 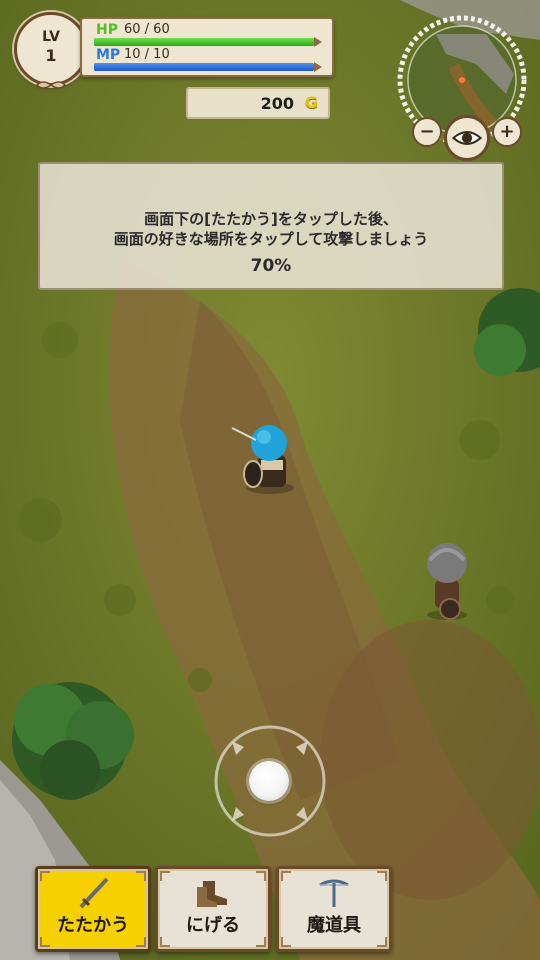 What do you see at coordinates (213, 925) in the screenshot?
I see `flee-label: にげる` at bounding box center [213, 925].